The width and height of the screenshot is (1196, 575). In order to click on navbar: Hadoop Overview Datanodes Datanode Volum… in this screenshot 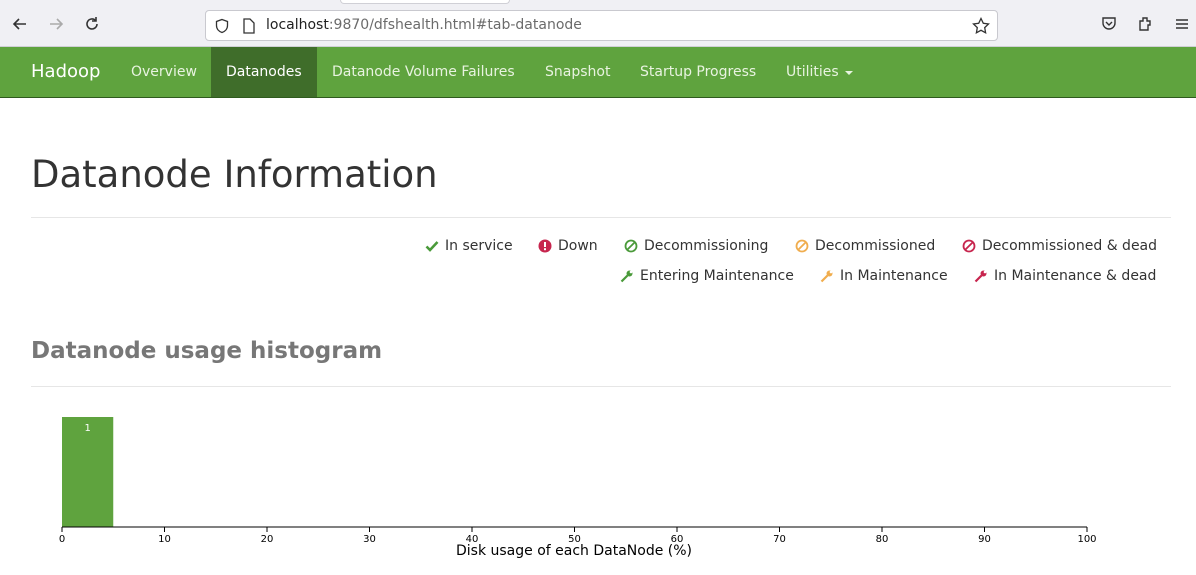, I will do `click(598, 72)`.